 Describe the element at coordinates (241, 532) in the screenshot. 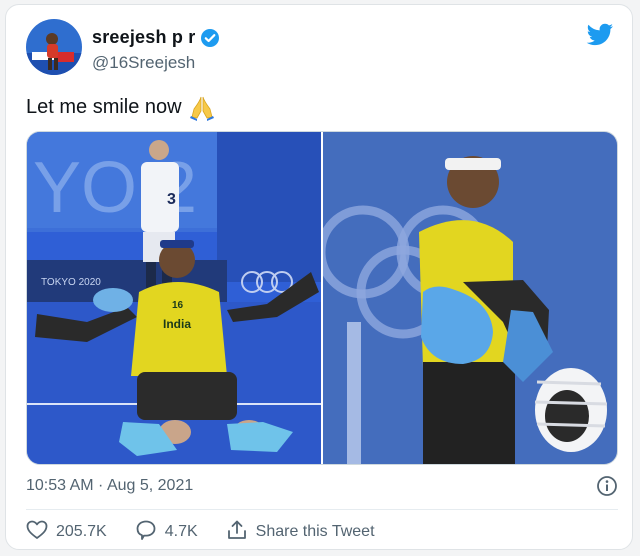

I see `share-icon` at that location.